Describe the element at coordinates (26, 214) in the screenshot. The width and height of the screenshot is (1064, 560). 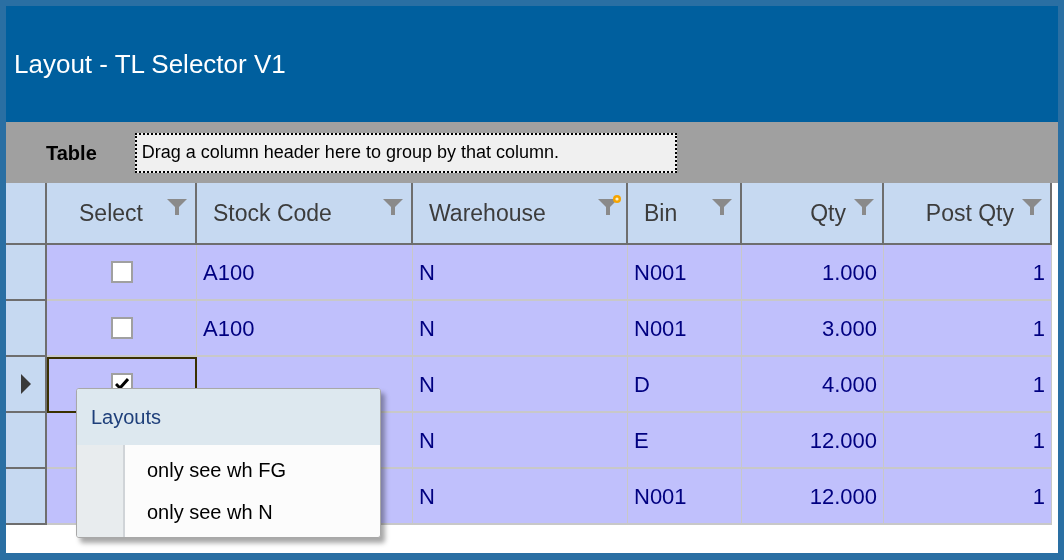
I see `corner-header` at that location.